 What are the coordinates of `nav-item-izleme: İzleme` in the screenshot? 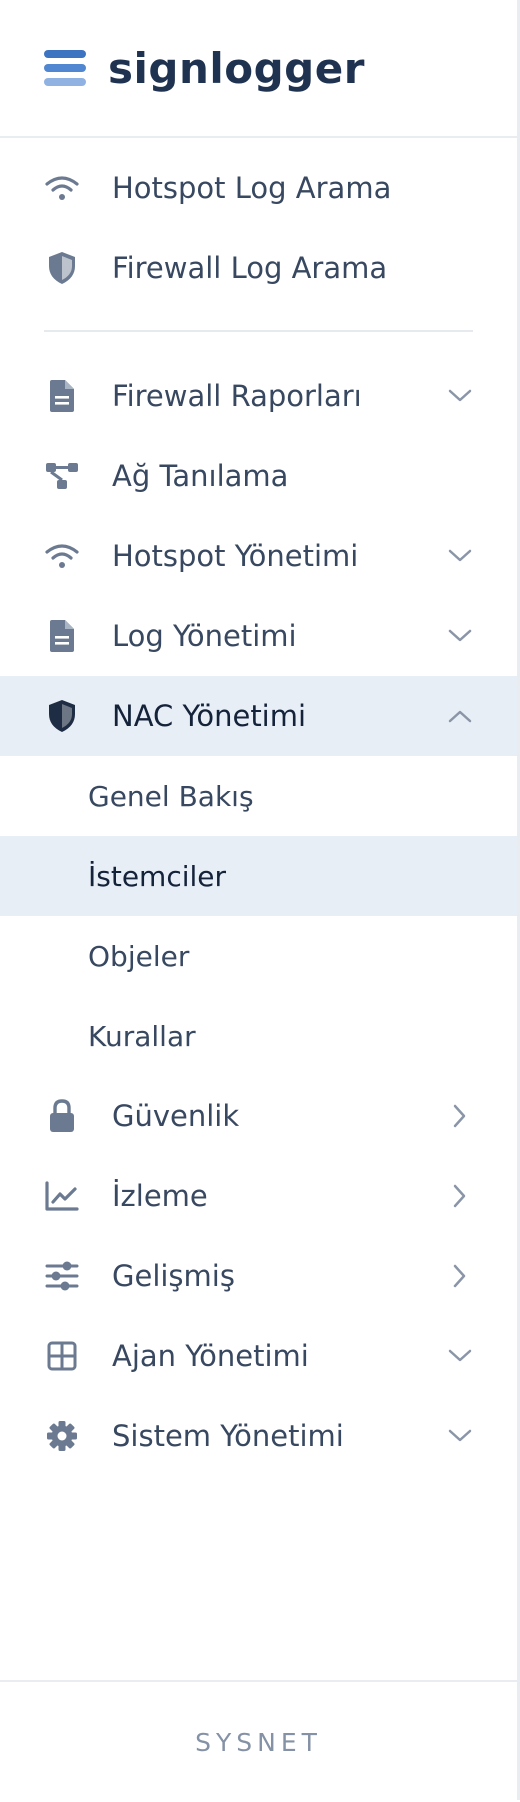 It's located at (258, 1196).